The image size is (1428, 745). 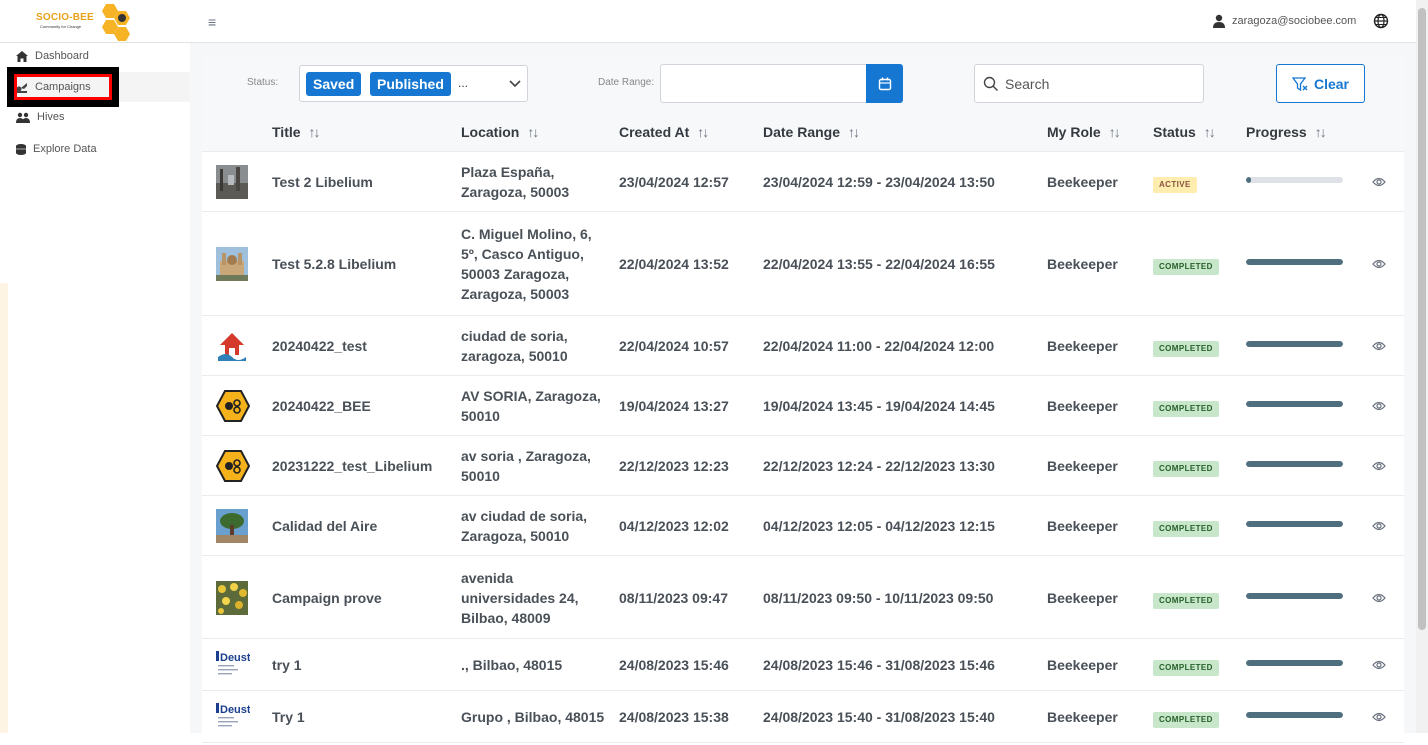 I want to click on campaign-location: av ciudad de soria, Zaragoza, 50010, so click(x=524, y=526).